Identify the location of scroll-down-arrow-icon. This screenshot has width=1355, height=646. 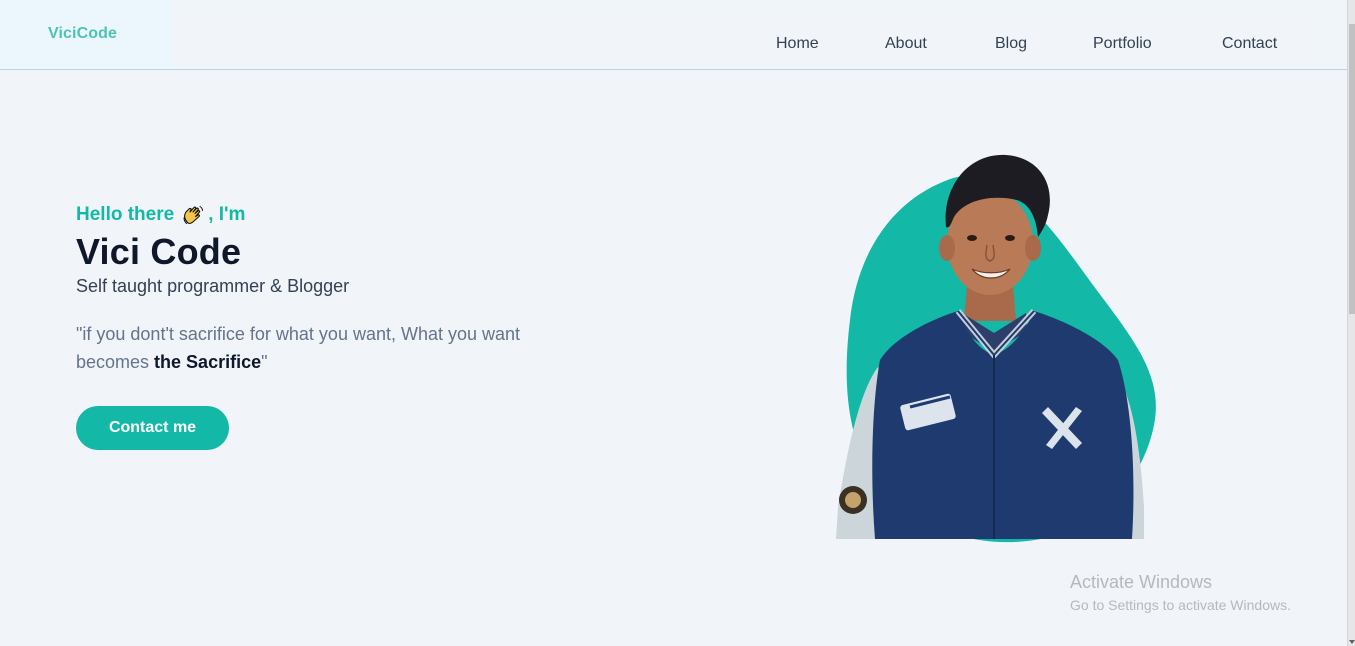
(1352, 642).